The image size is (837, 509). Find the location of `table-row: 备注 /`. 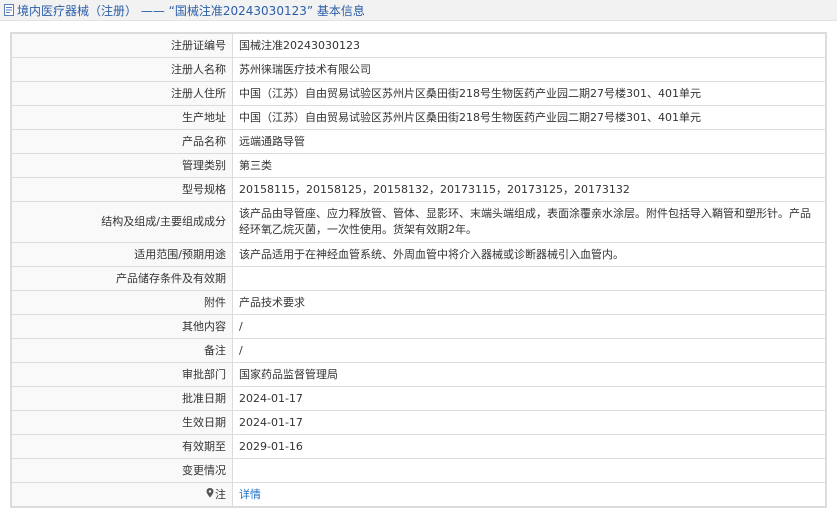

table-row: 备注 / is located at coordinates (418, 350).